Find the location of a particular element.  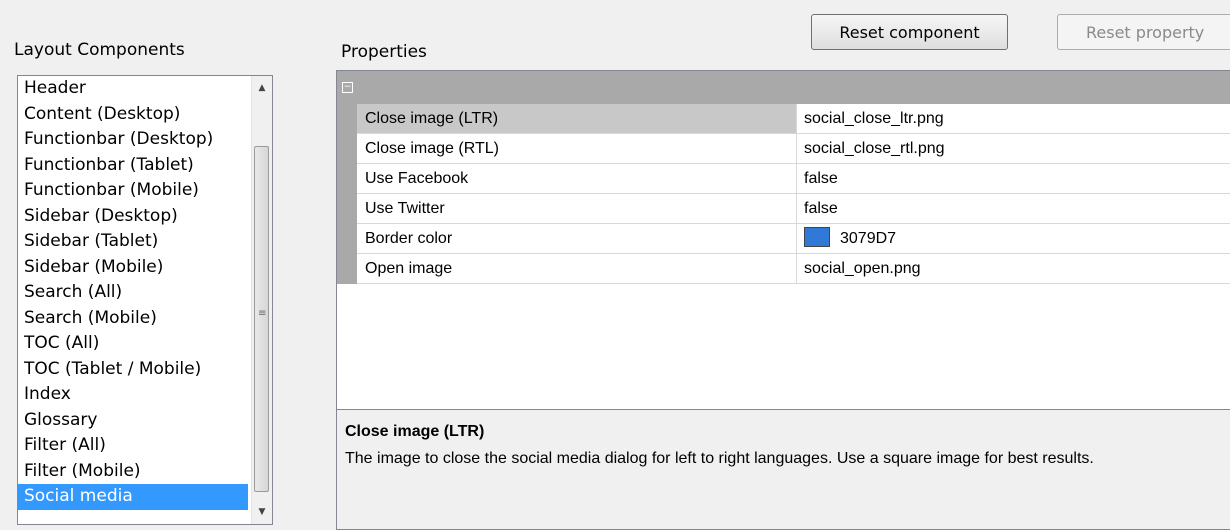

list-item: Functionbar (Tablet) is located at coordinates (133, 166).